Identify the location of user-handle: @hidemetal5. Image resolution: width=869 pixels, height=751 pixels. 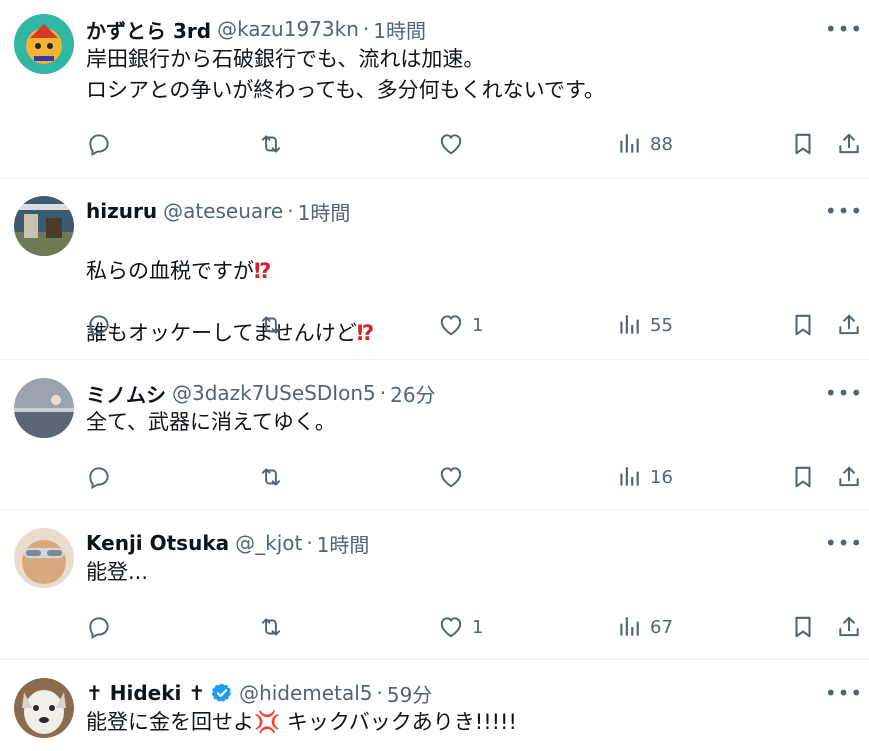
(305, 693).